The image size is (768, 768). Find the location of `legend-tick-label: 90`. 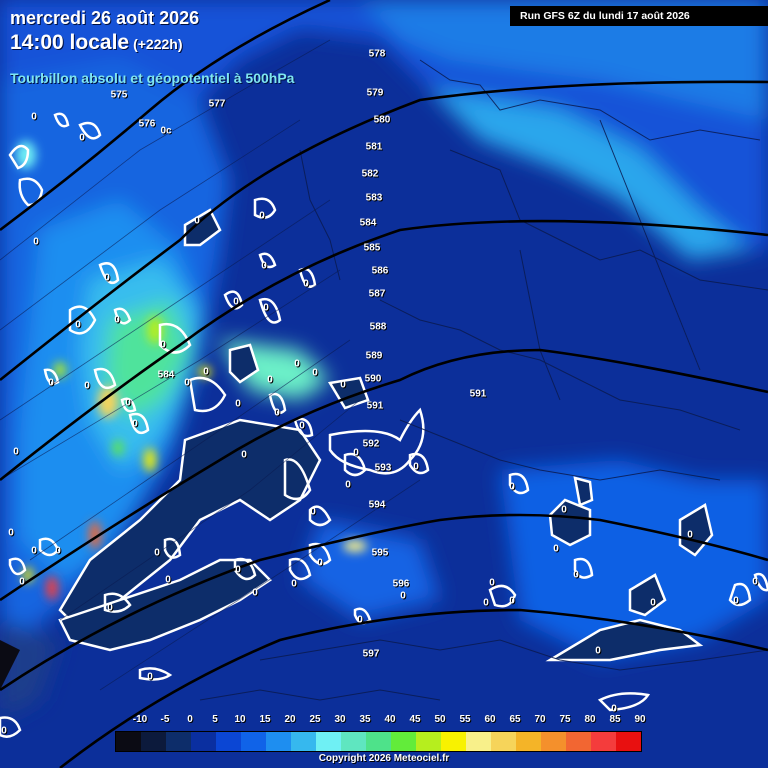

legend-tick-label: 90 is located at coordinates (640, 719).